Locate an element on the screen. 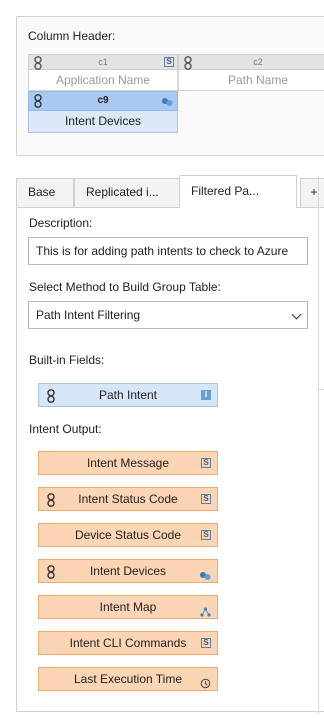 Image resolution: width=324 pixels, height=718 pixels. builtin-field-label: Path Intent is located at coordinates (128, 395).